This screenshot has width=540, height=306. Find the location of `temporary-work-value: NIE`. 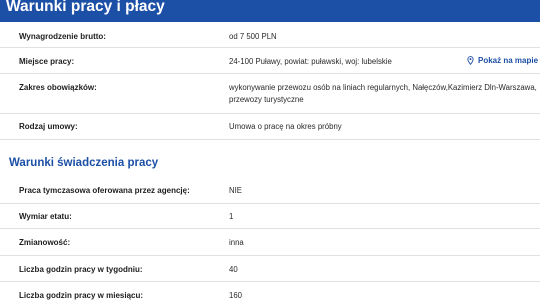

temporary-work-value: NIE is located at coordinates (235, 190).